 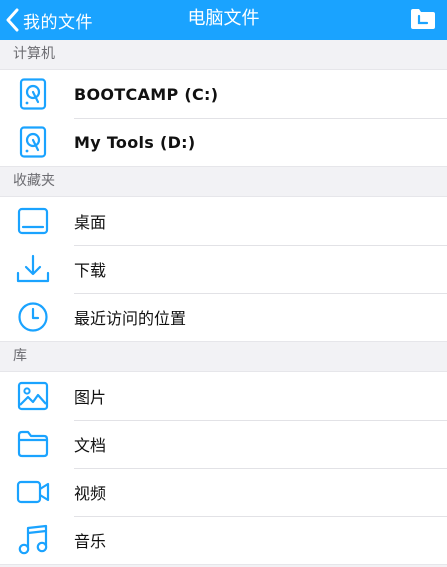 What do you see at coordinates (33, 269) in the screenshot?
I see `download-icon` at bounding box center [33, 269].